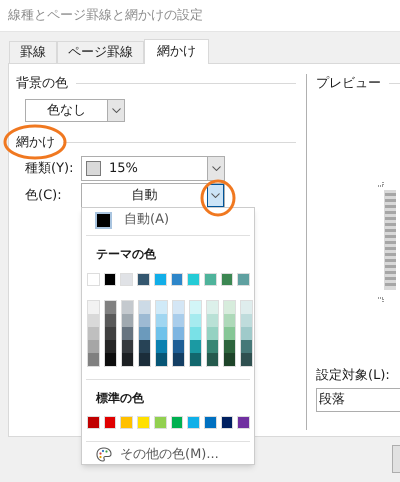  What do you see at coordinates (66, 111) in the screenshot?
I see `dropdown-value: 色なし` at bounding box center [66, 111].